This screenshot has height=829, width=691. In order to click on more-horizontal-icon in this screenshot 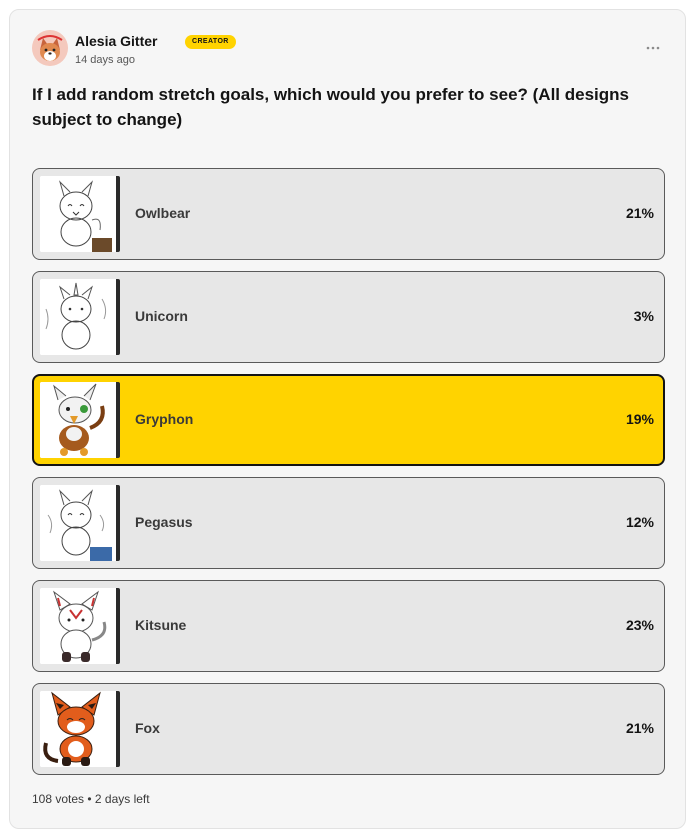, I will do `click(653, 48)`.